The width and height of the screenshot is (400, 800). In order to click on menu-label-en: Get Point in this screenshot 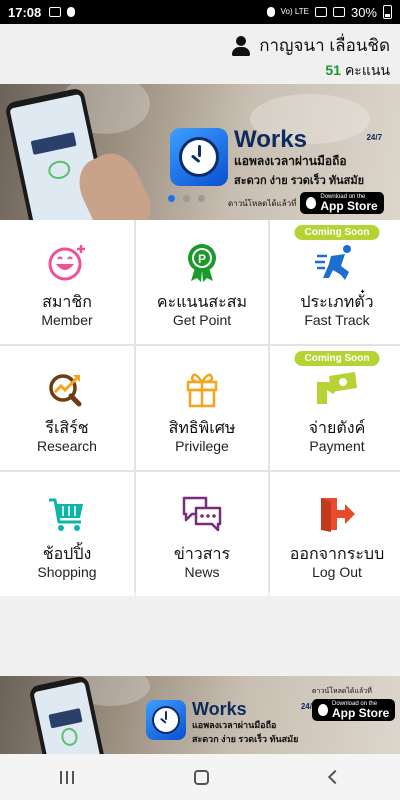, I will do `click(202, 320)`.